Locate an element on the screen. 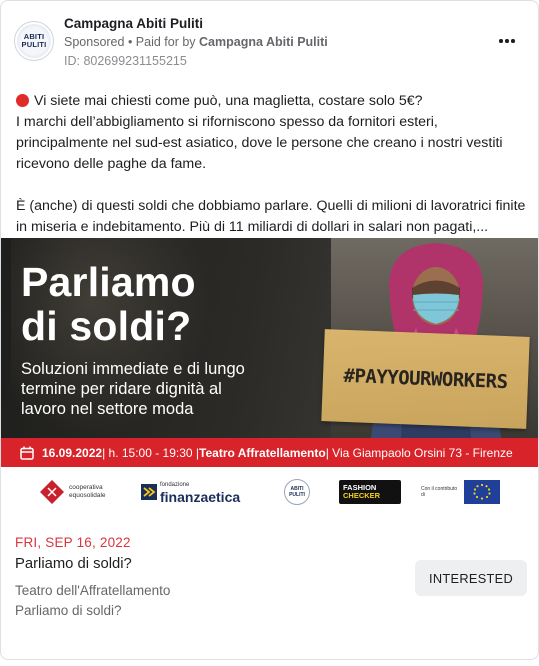 The width and height of the screenshot is (539, 666). cardboard-sign: #PAYYOURWORKERS is located at coordinates (425, 379).